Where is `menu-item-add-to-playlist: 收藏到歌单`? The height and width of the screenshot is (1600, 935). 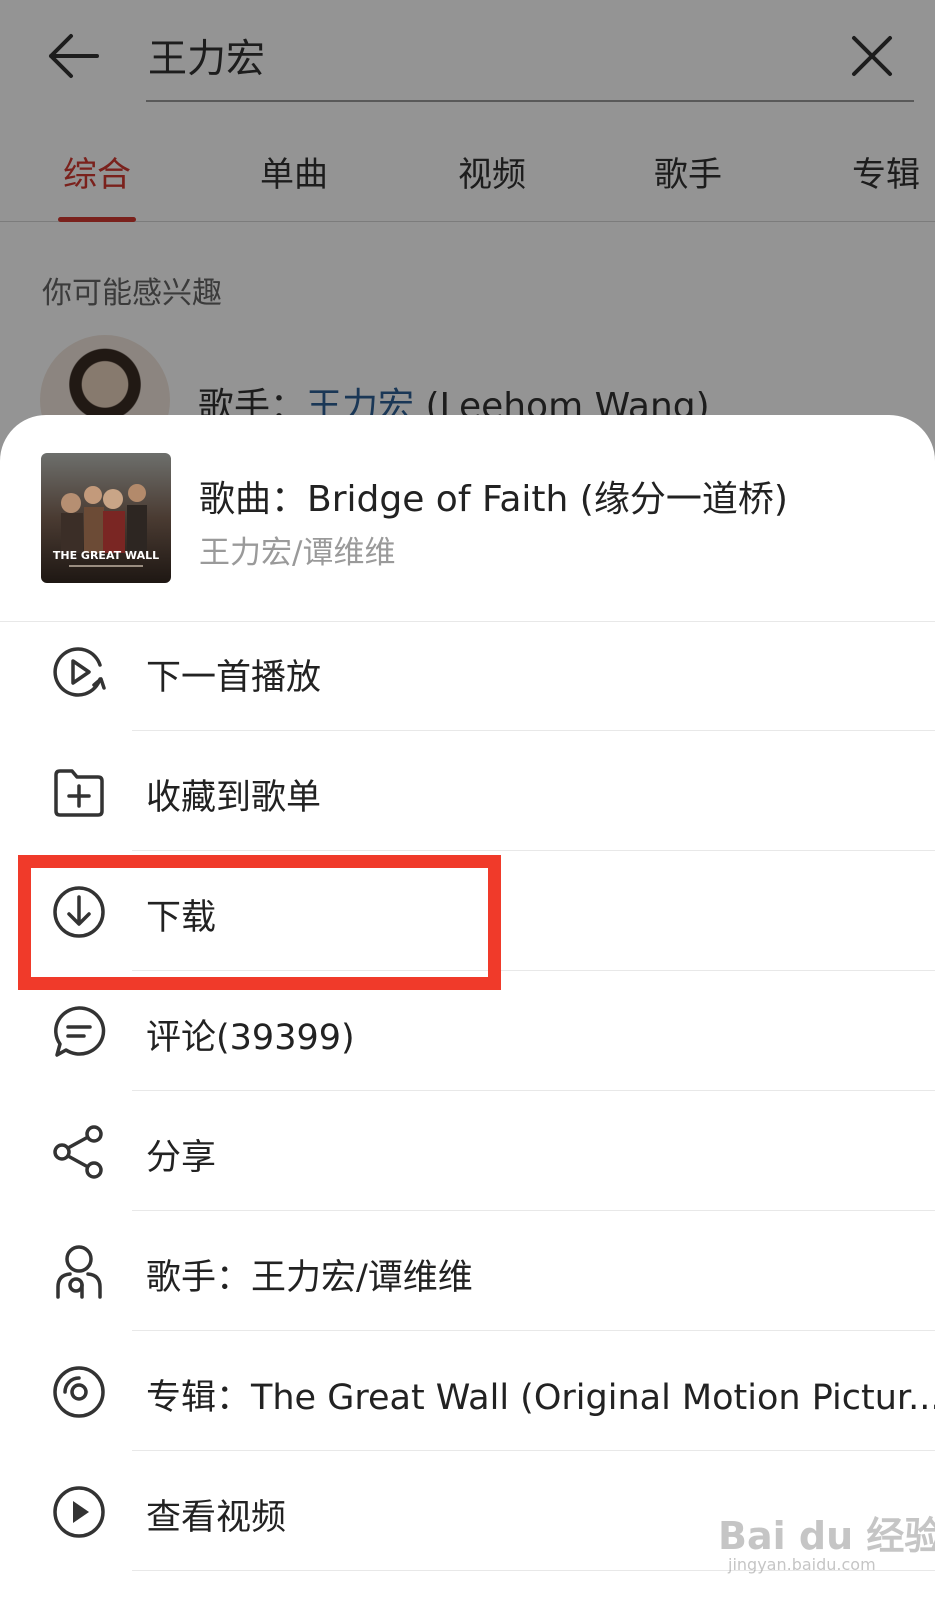 menu-item-add-to-playlist: 收藏到歌单 is located at coordinates (467, 791).